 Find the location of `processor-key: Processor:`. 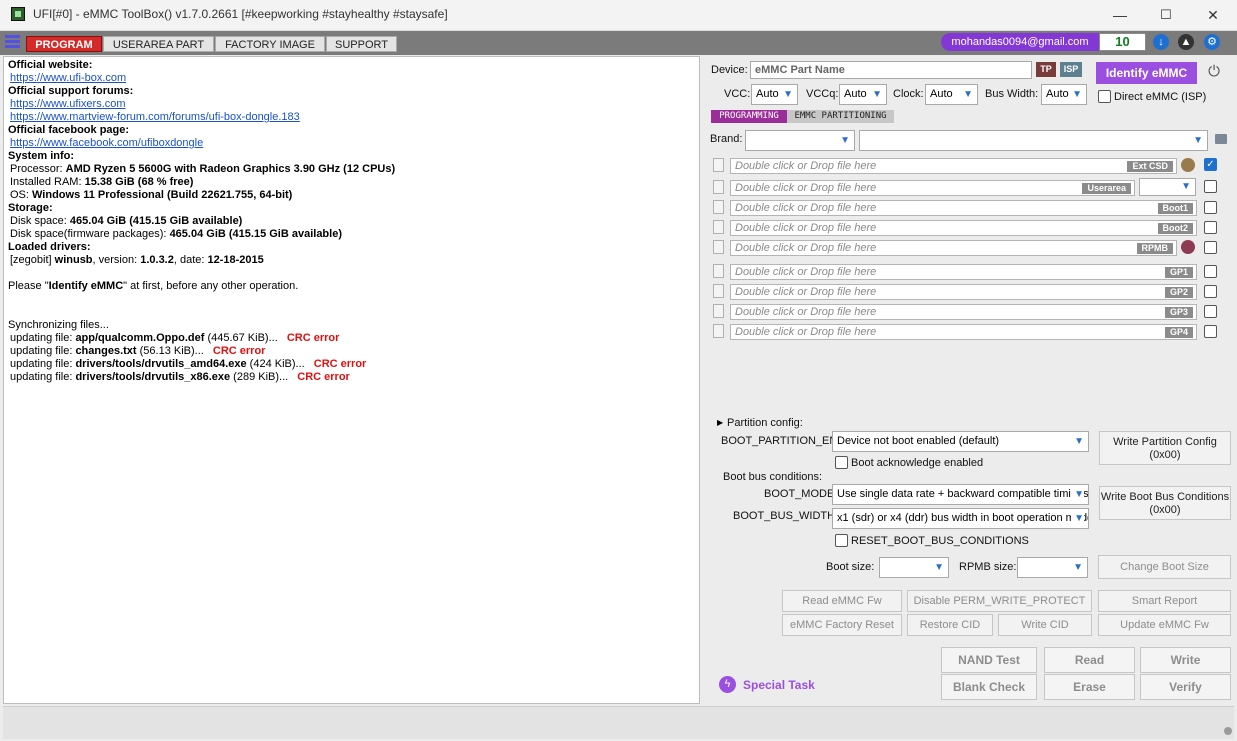

processor-key: Processor: is located at coordinates (38, 169).